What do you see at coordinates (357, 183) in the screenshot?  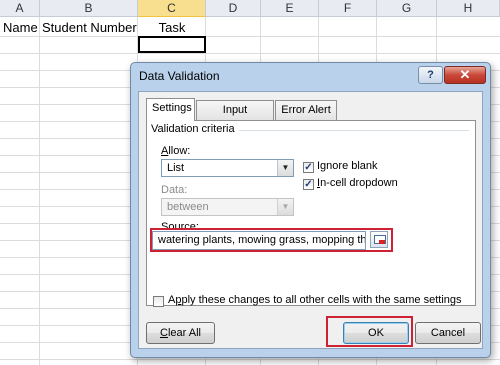 I see `in-cell-dropdown-label: In-cell dropdown` at bounding box center [357, 183].